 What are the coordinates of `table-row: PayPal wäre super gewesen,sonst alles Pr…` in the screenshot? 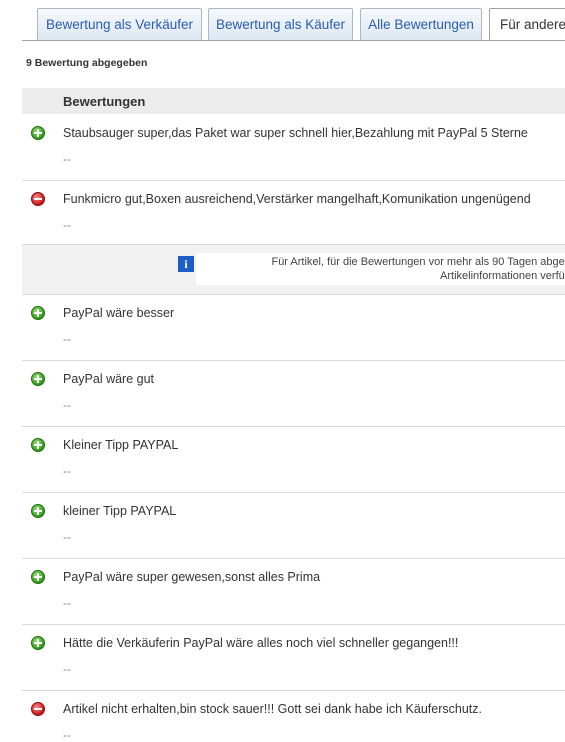 It's located at (293, 591).